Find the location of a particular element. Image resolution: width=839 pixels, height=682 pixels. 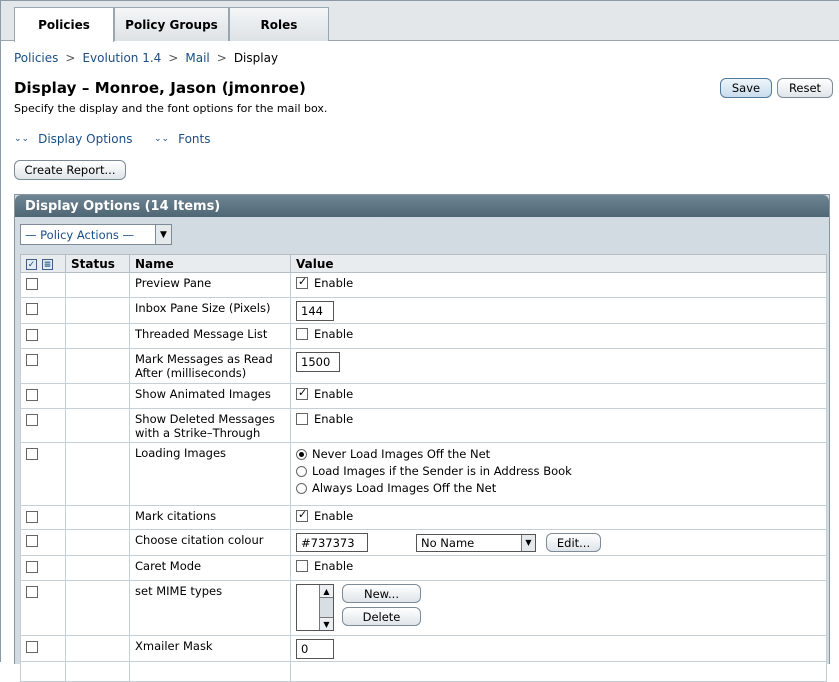

scroll-down-icon: ▼ is located at coordinates (326, 623).